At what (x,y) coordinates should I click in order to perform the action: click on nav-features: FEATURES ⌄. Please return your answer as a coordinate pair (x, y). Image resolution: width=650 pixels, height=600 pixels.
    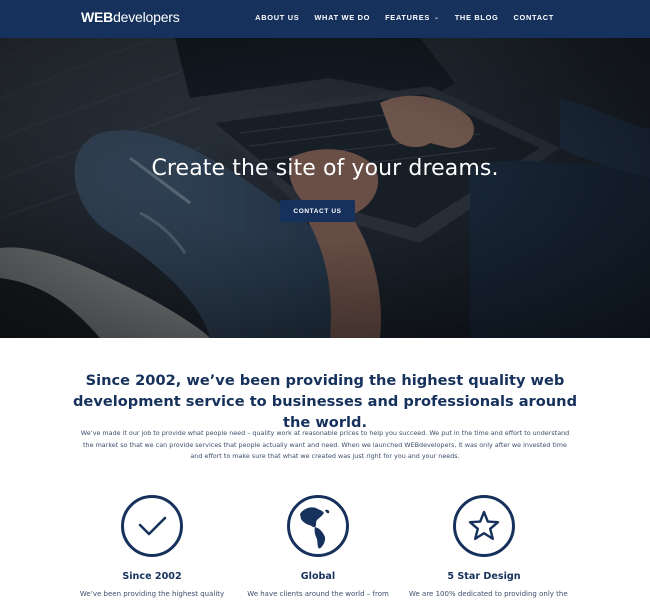
    Looking at the image, I should click on (412, 17).